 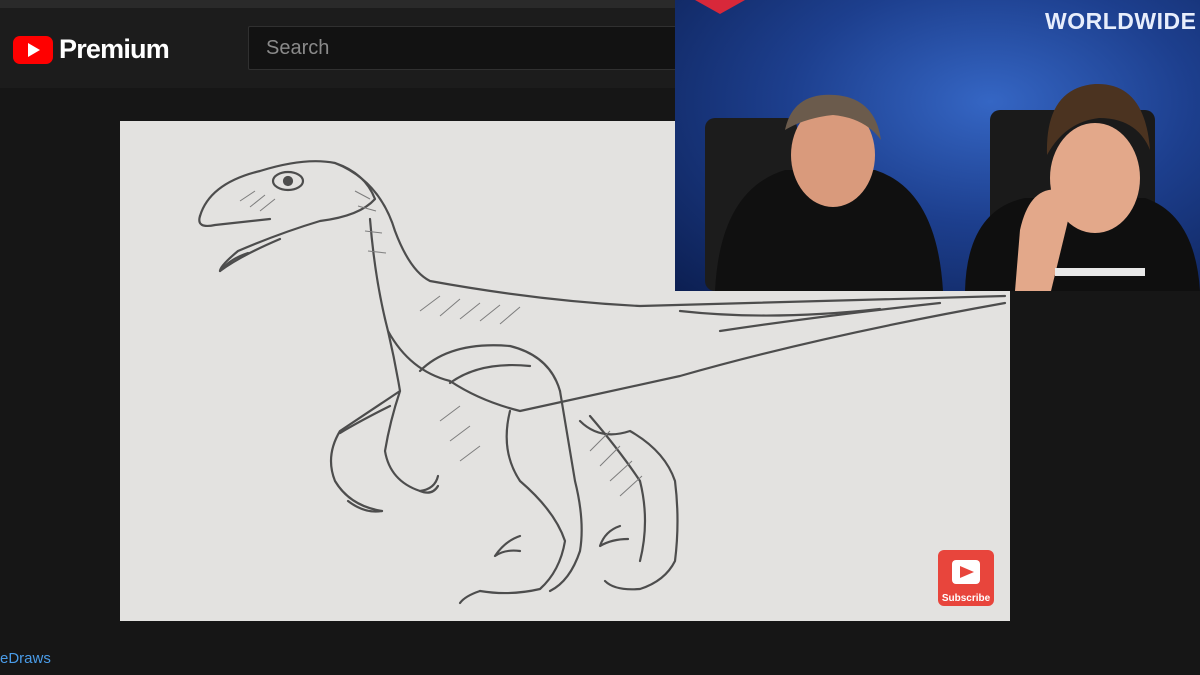 I want to click on search-input: Search, so click(x=468, y=48).